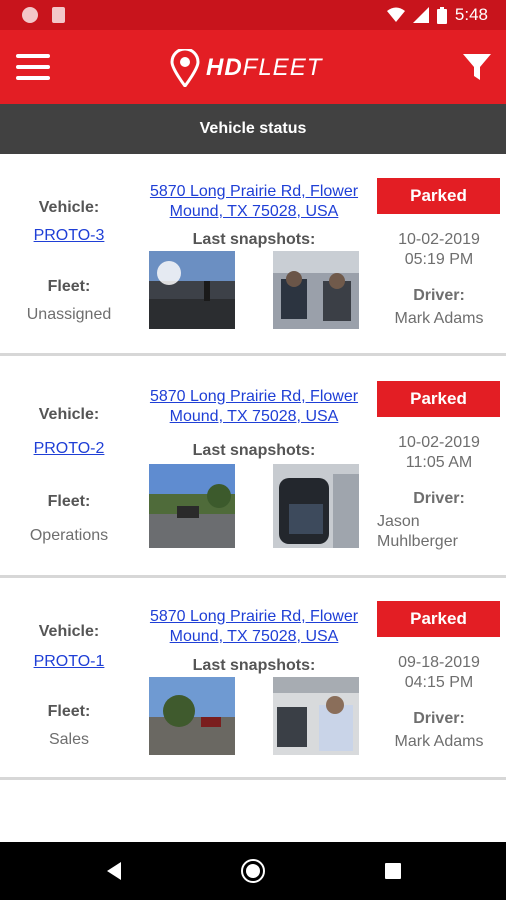 The image size is (506, 900). I want to click on clock: 5:48, so click(471, 14).